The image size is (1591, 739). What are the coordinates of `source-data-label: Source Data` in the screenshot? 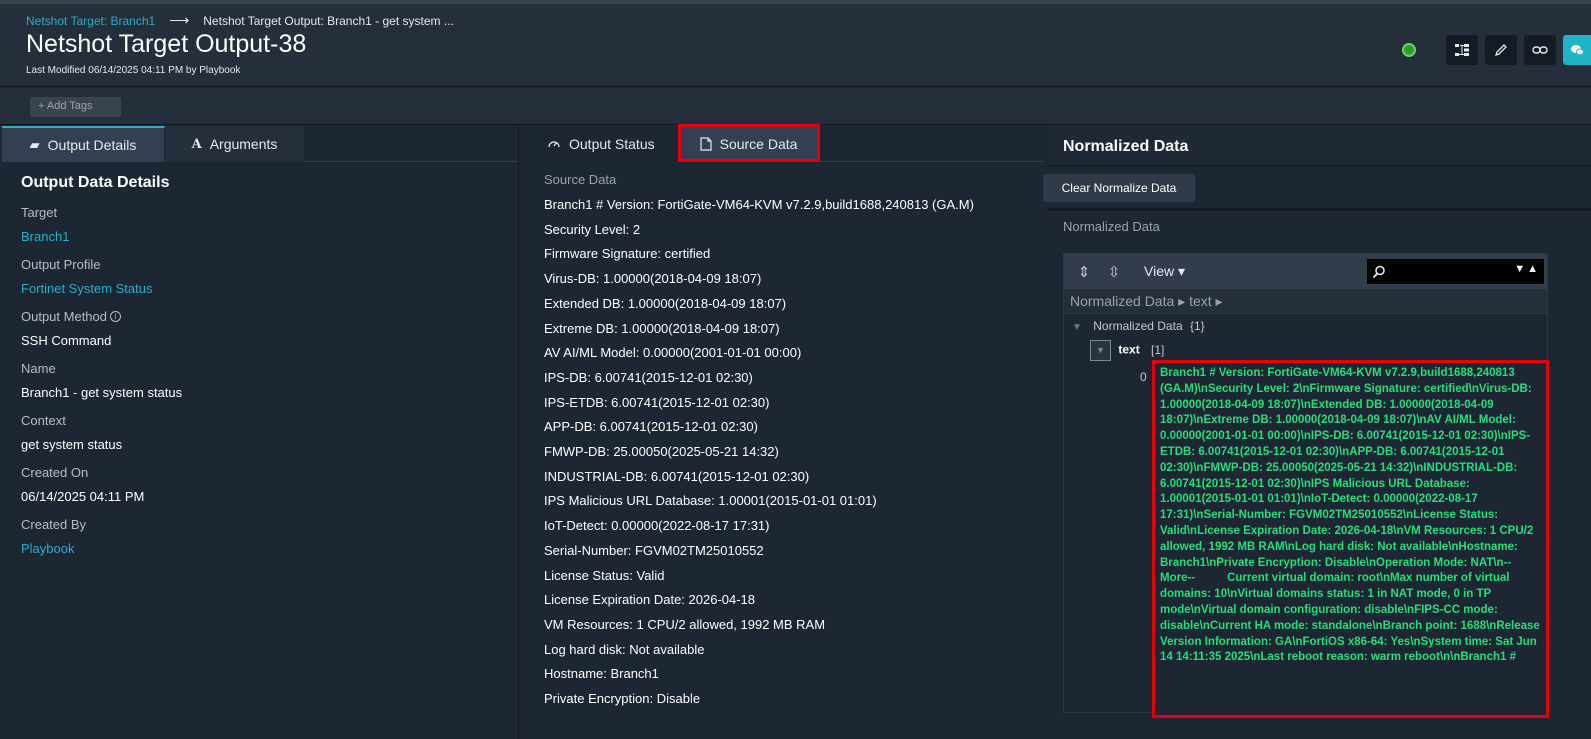 It's located at (580, 179).